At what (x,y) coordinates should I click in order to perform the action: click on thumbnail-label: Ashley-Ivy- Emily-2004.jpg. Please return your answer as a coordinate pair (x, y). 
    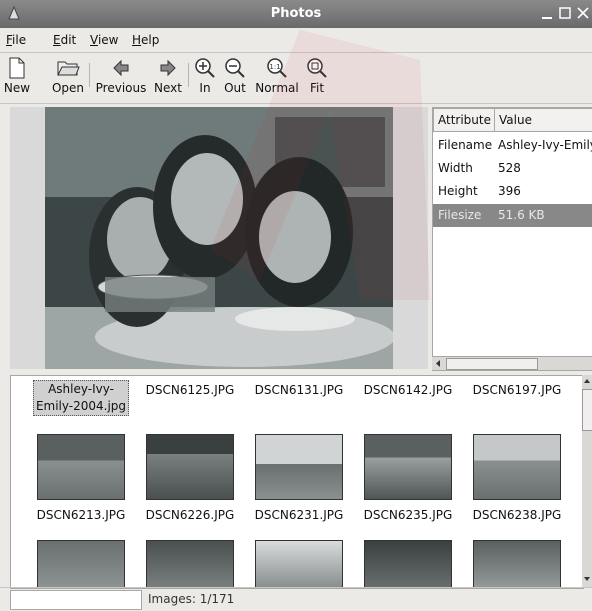
    Looking at the image, I should click on (81, 398).